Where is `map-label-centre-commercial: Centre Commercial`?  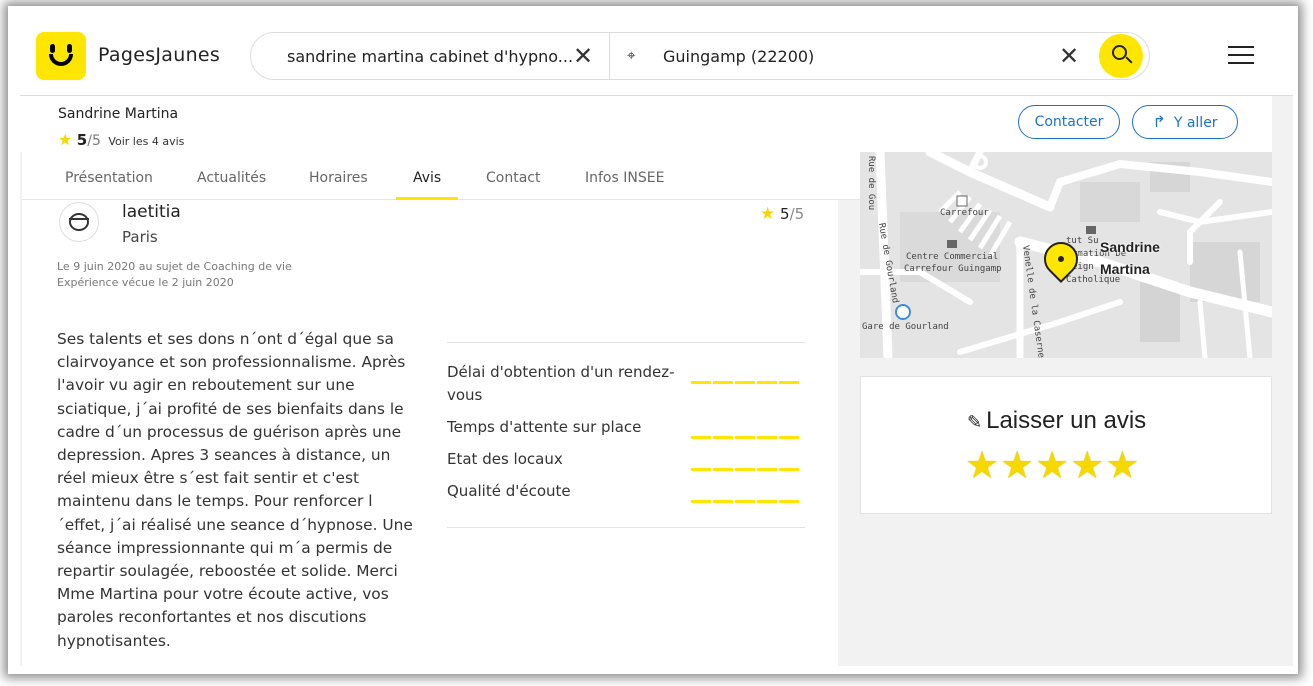 map-label-centre-commercial: Centre Commercial is located at coordinates (952, 257).